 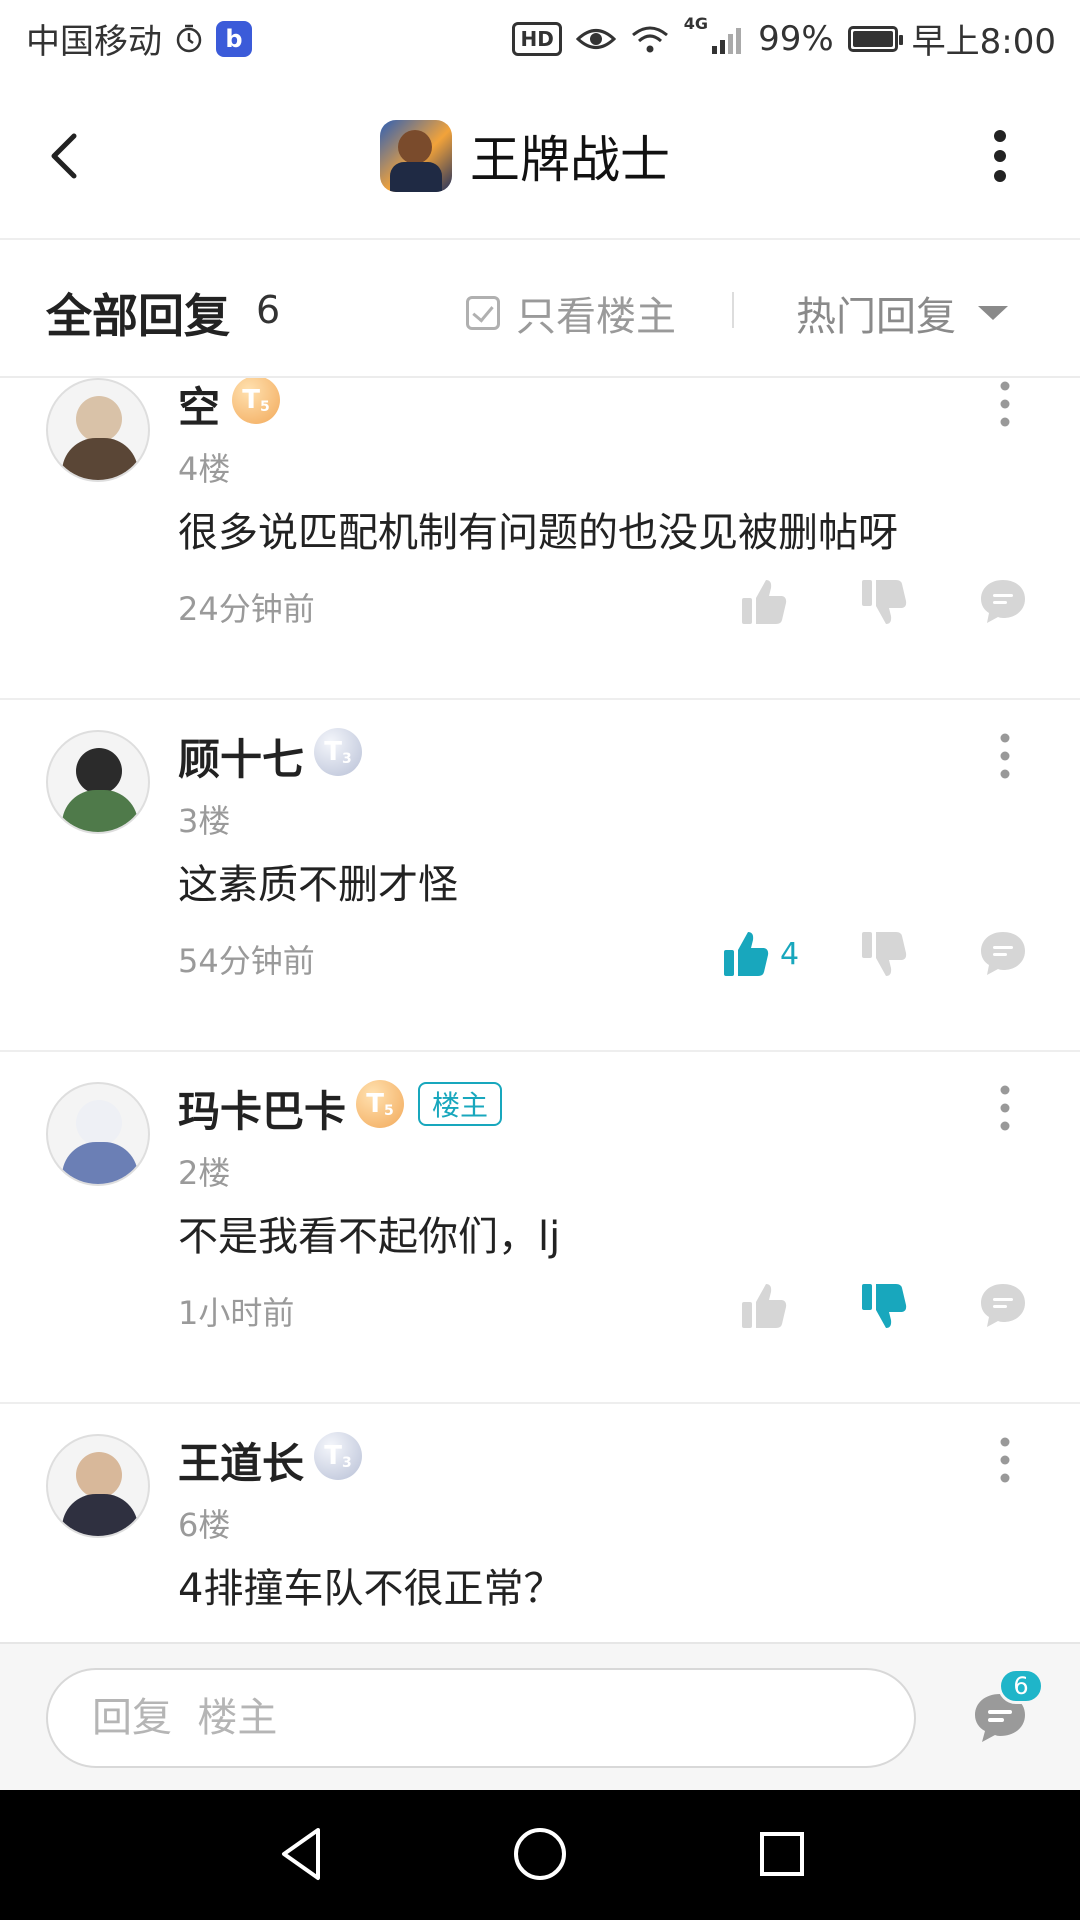 I want to click on reply-content: 不是我看不起你们，lj, so click(x=369, y=1233).